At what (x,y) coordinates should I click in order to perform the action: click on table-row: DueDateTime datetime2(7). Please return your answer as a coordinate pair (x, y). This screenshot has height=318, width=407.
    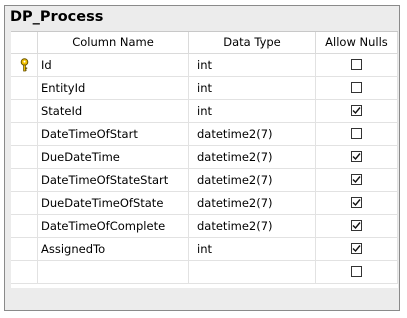
    Looking at the image, I should click on (204, 157).